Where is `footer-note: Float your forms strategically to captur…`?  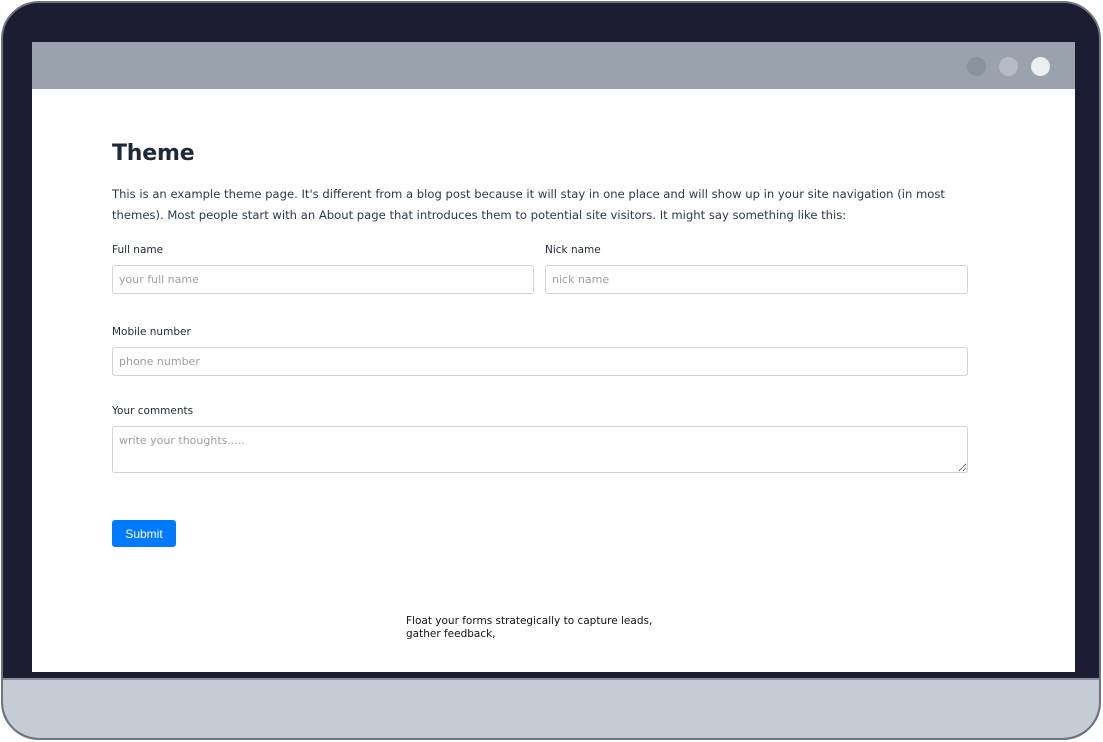 footer-note: Float your forms strategically to captur… is located at coordinates (529, 627).